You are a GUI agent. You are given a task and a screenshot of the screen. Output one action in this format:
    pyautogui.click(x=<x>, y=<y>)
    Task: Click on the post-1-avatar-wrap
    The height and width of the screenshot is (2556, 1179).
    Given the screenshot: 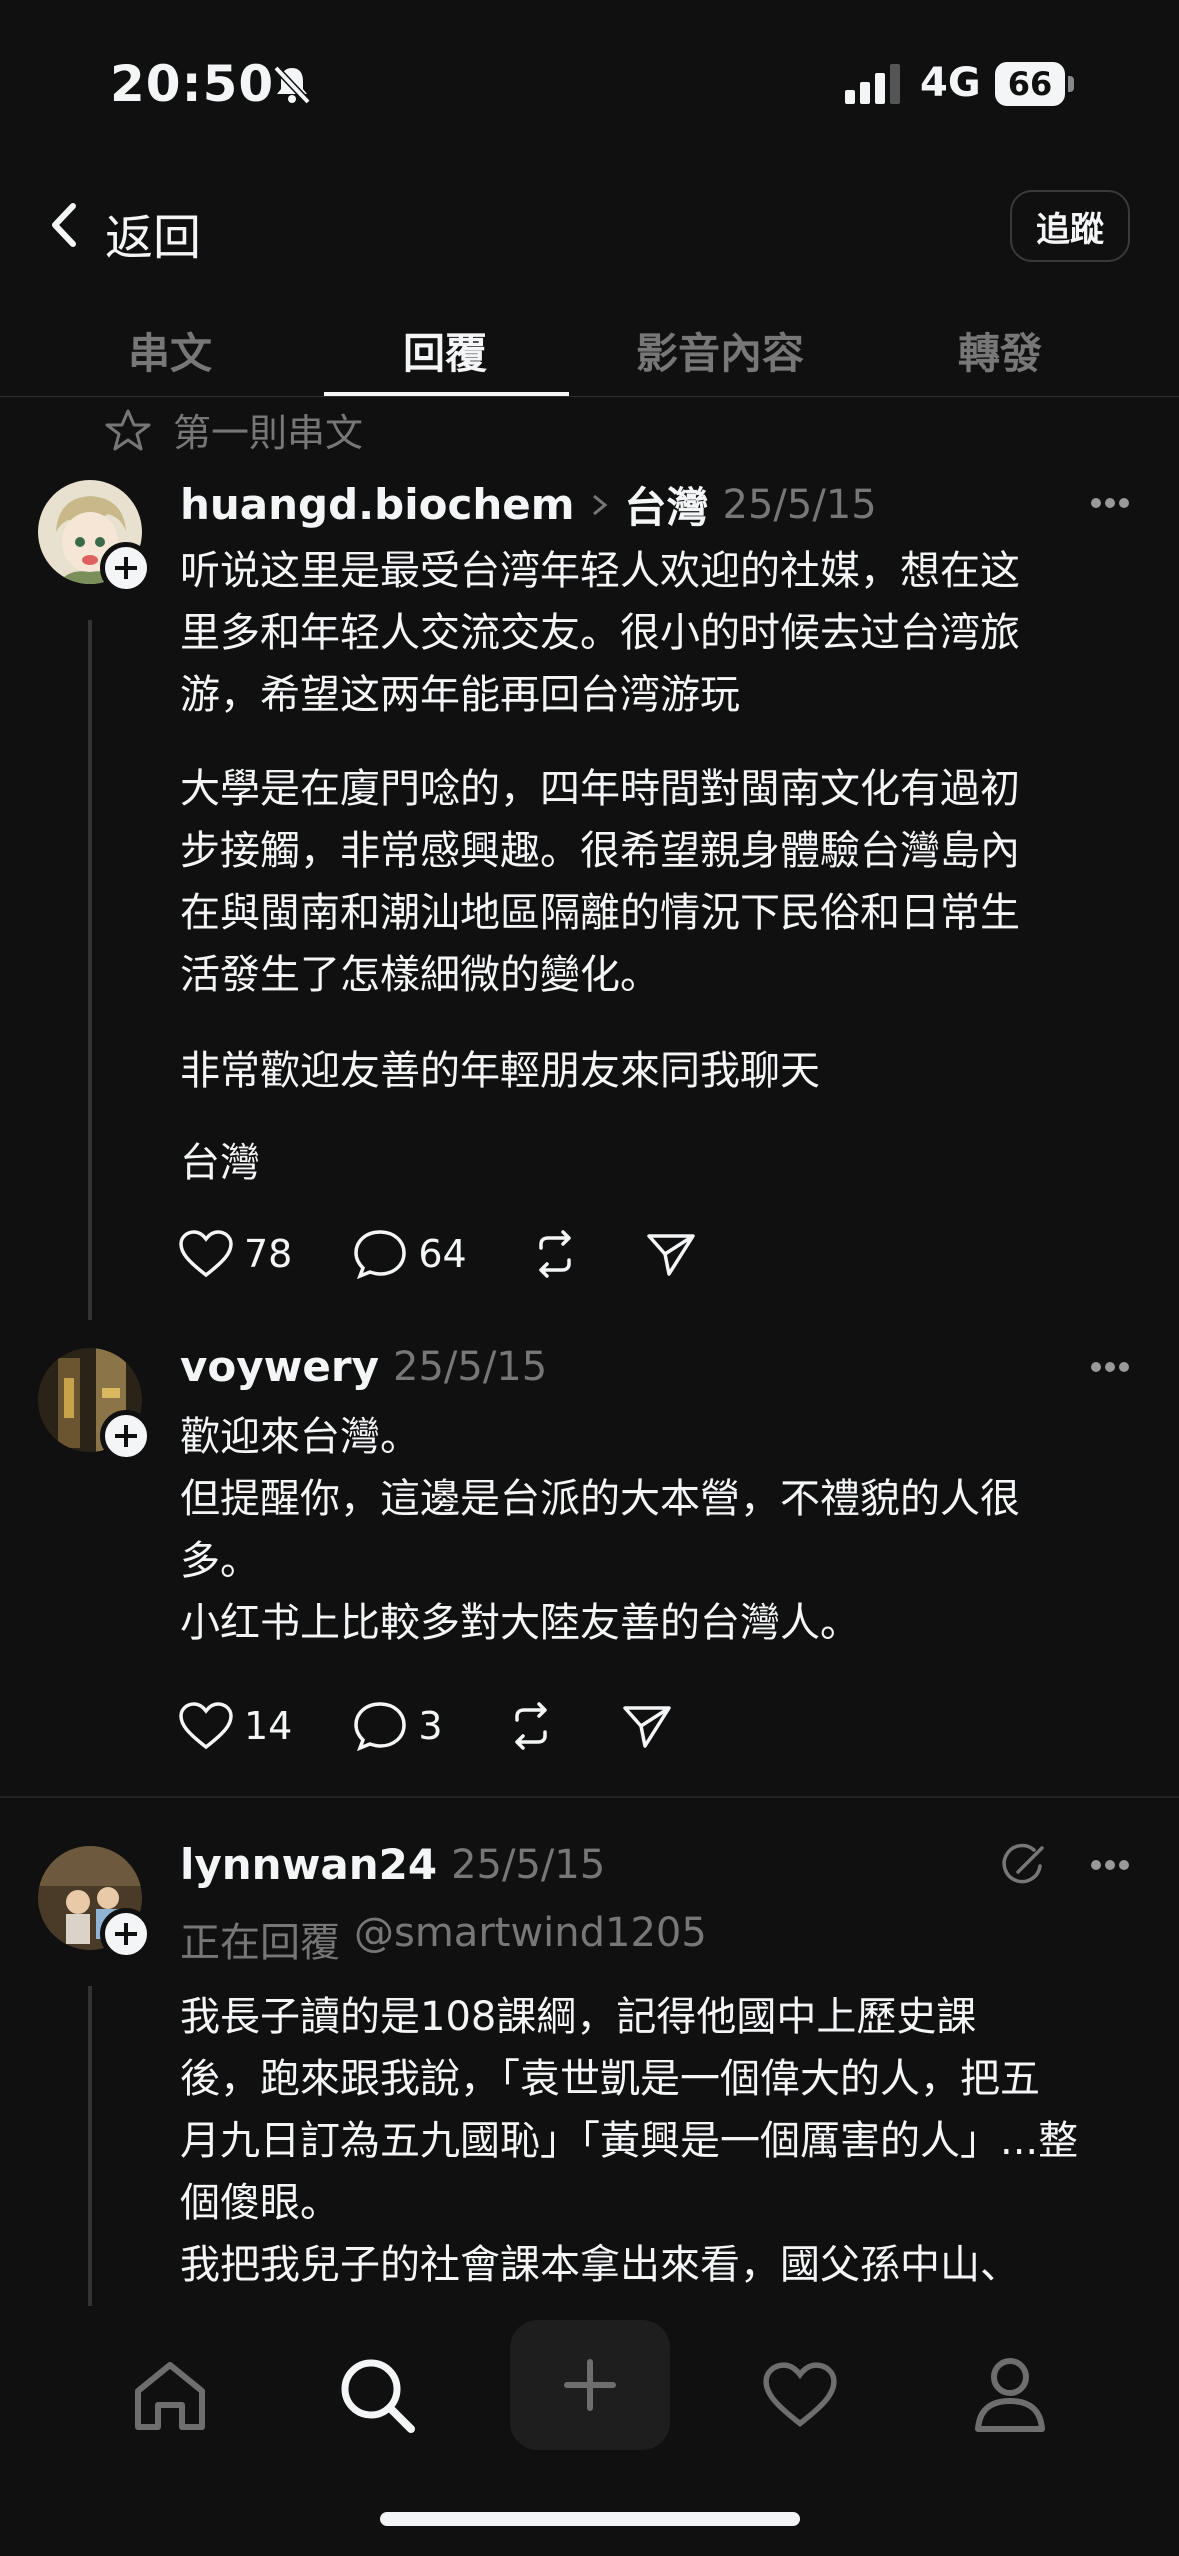 What is the action you would take?
    pyautogui.click(x=95, y=537)
    